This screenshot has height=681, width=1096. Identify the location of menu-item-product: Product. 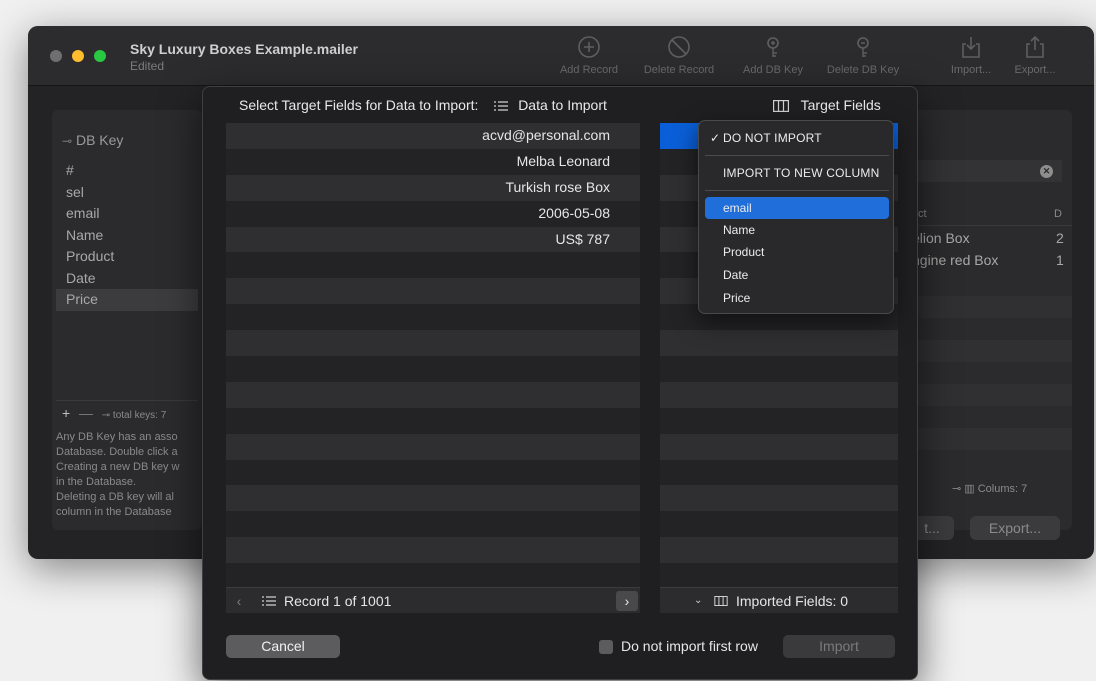
(797, 252).